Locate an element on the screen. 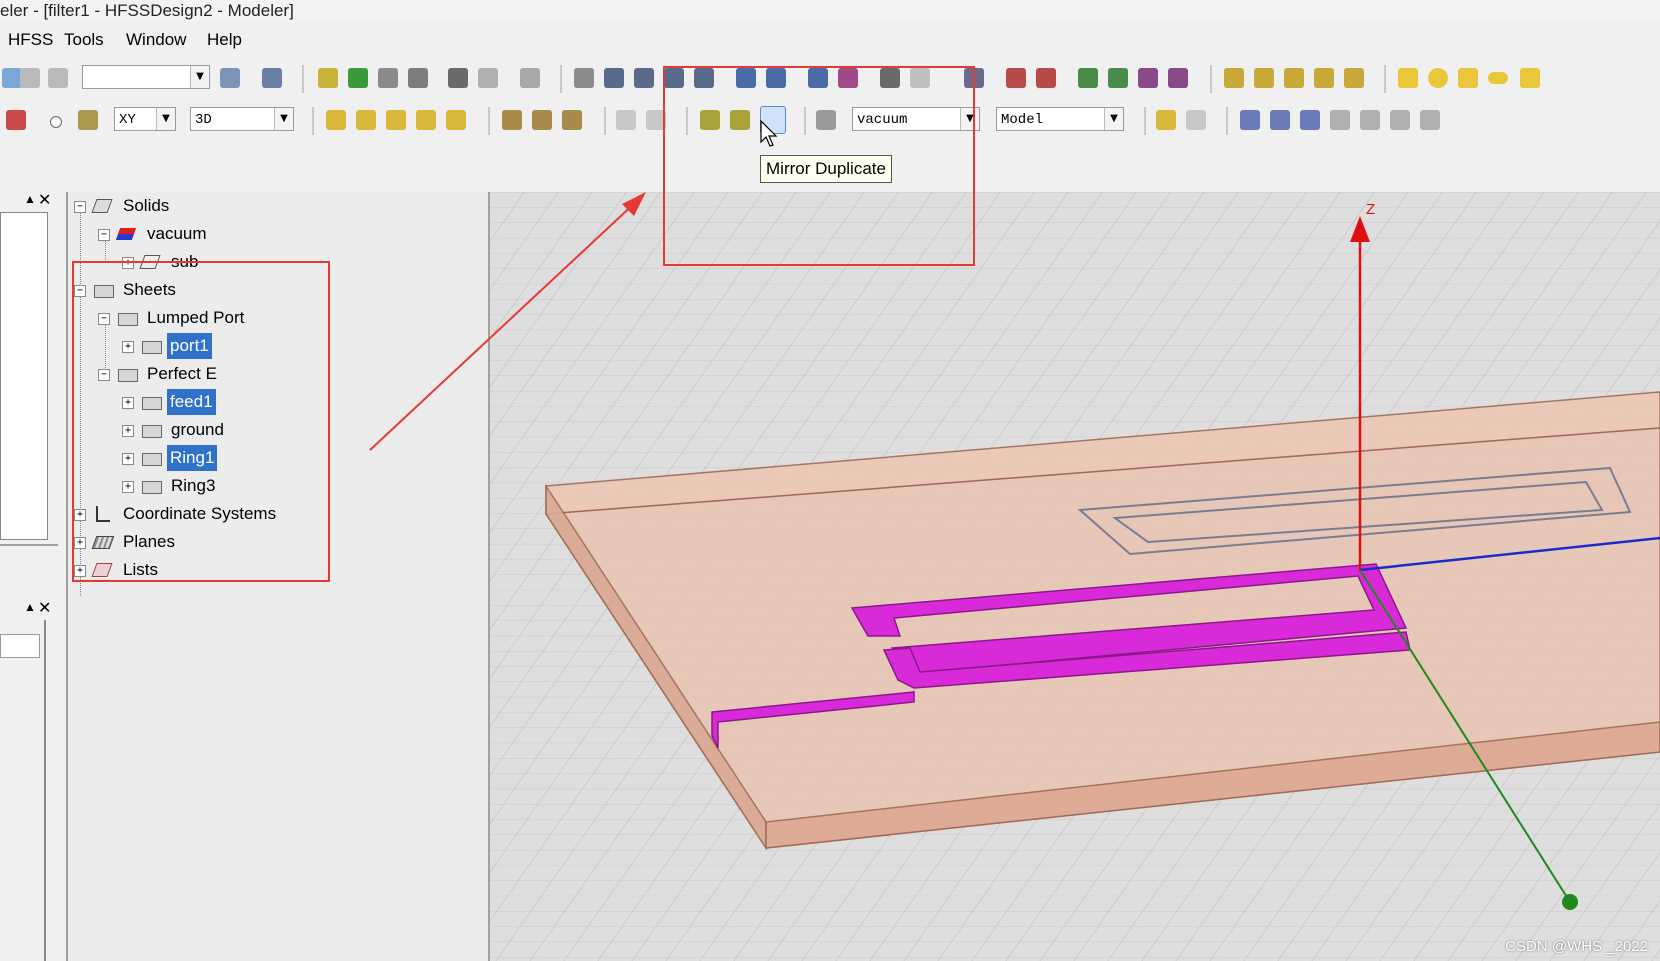 This screenshot has width=1660, height=961. material-group-icon is located at coordinates (126, 234).